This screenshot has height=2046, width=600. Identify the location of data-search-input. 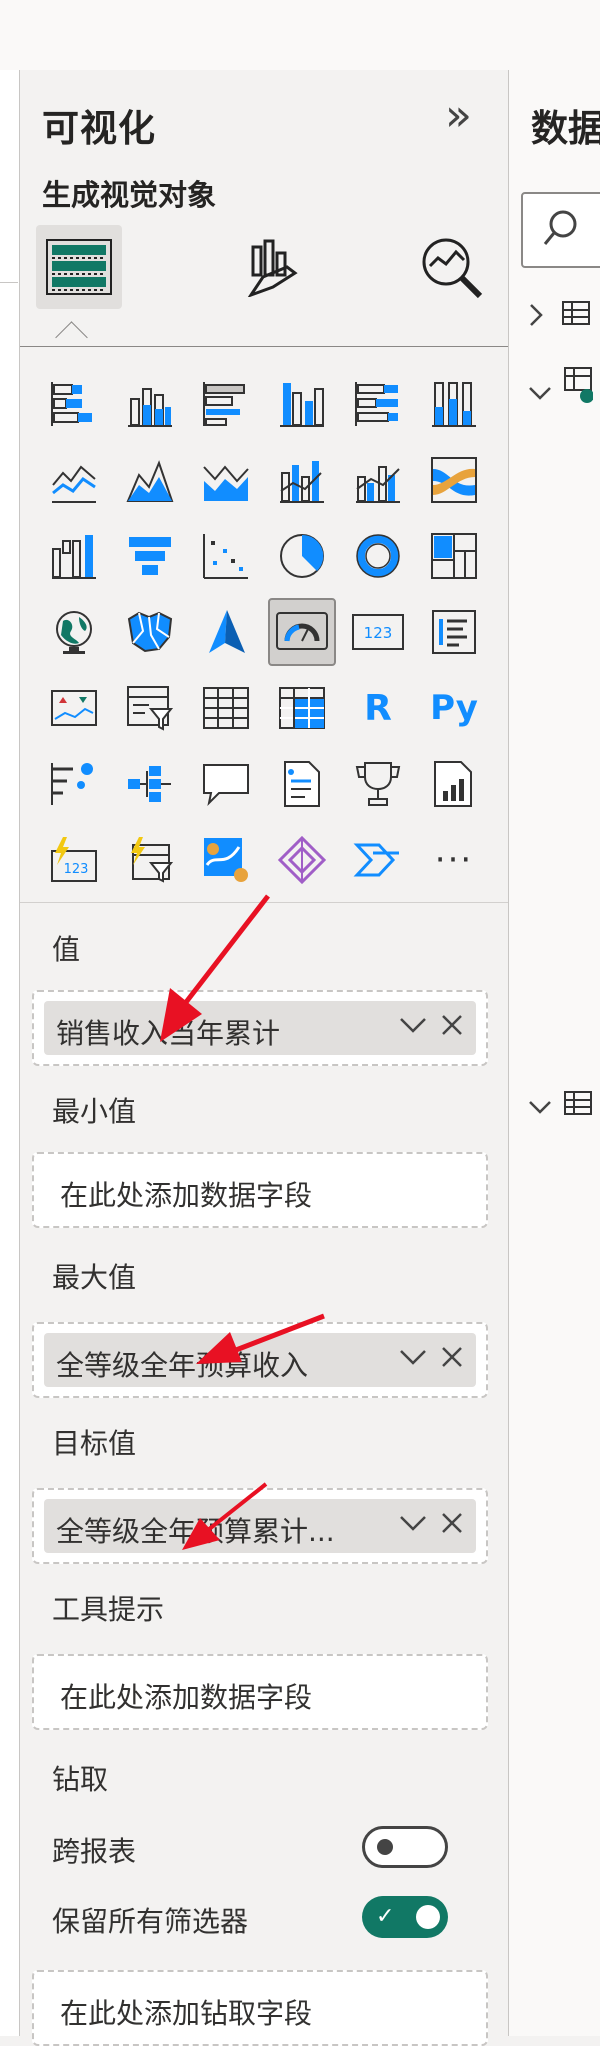
(560, 230).